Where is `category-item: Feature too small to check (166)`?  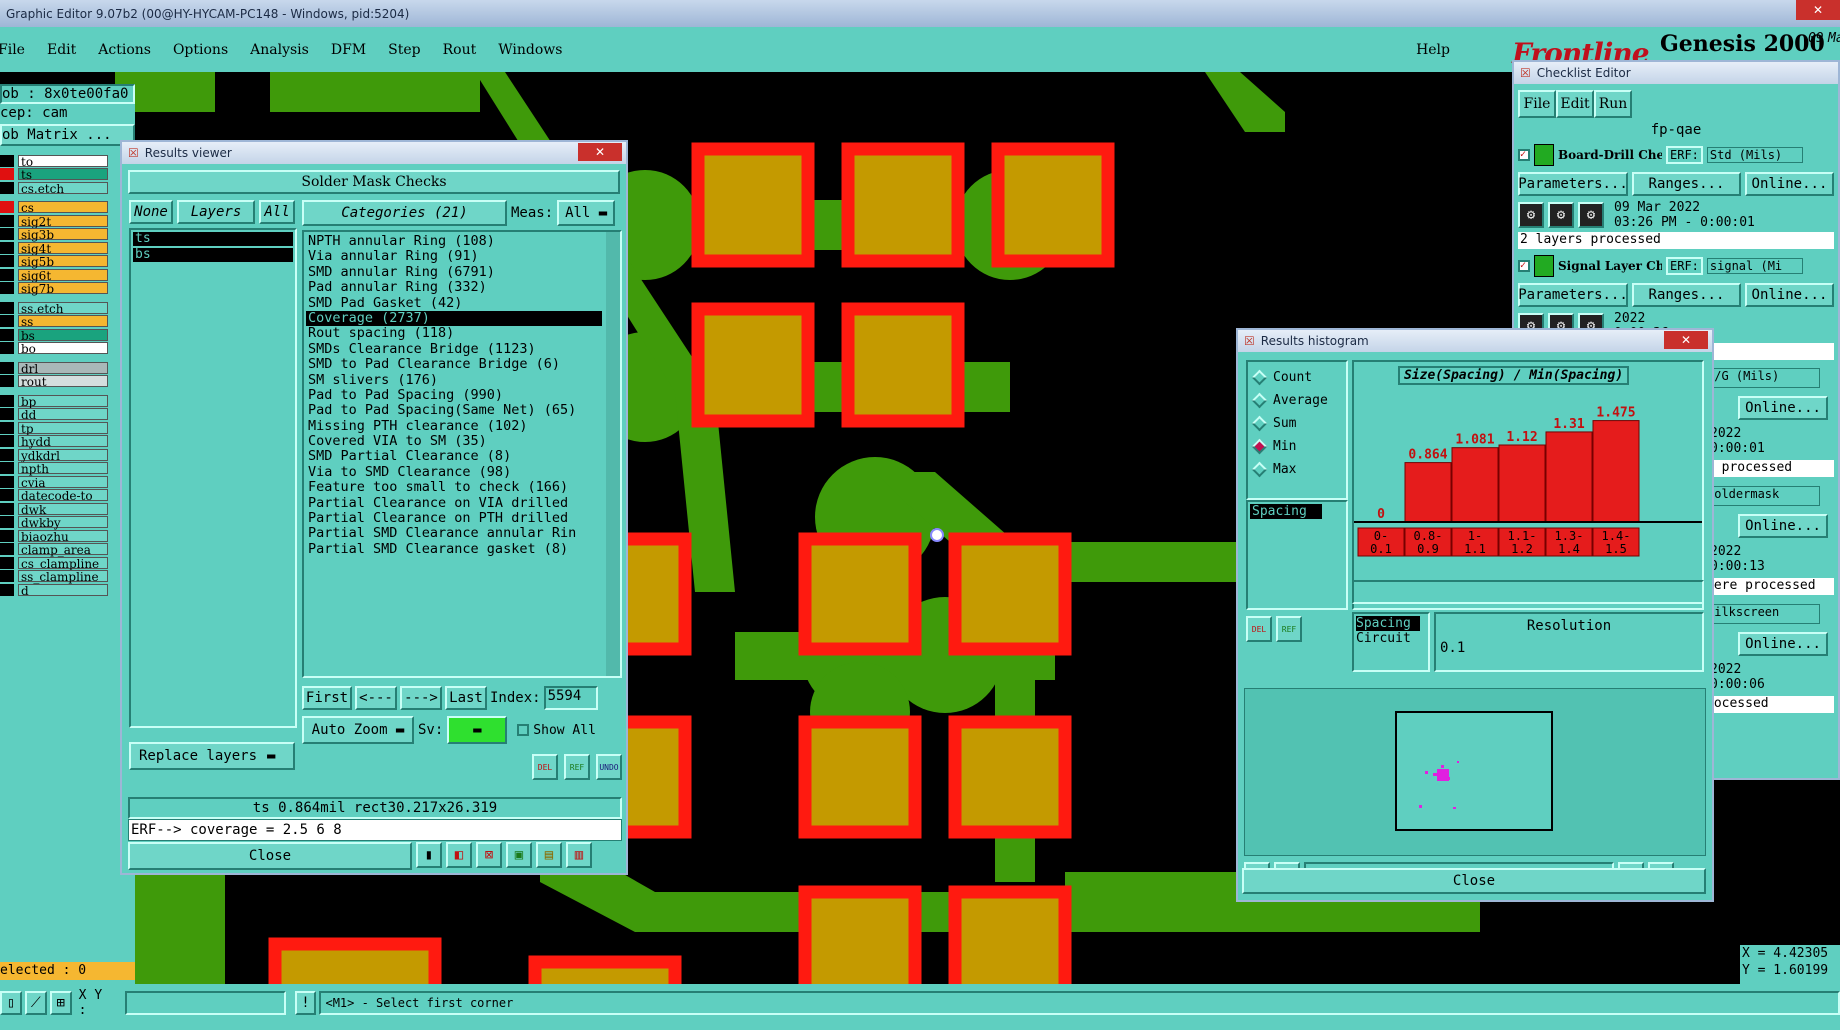
category-item: Feature too small to check (166) is located at coordinates (454, 487).